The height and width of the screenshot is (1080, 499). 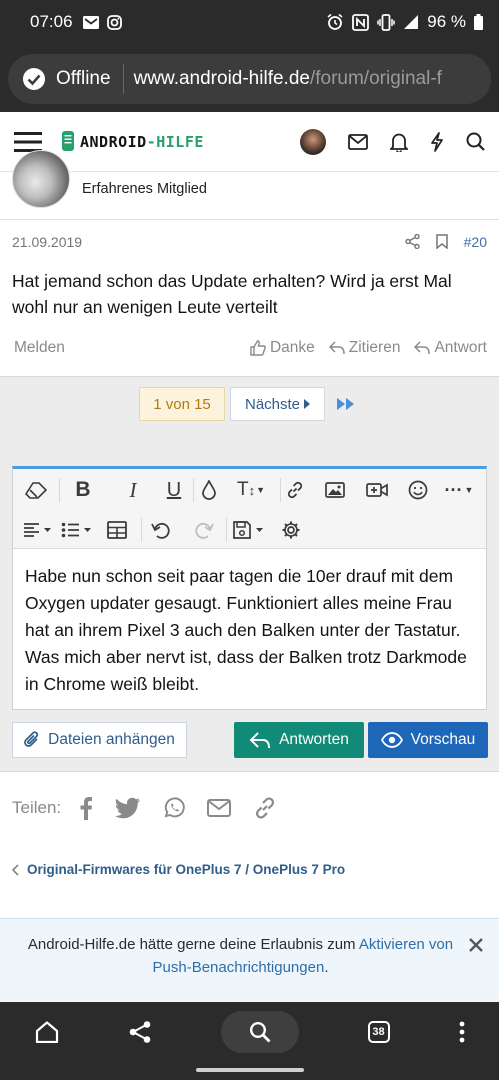 I want to click on notice-text-end: ., so click(x=326, y=967).